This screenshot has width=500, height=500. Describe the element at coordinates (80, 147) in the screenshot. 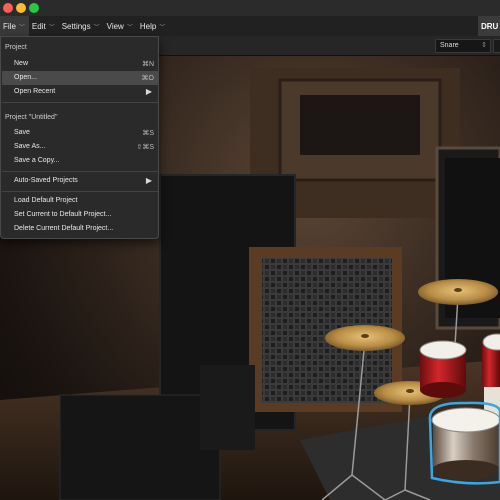

I see `menu-item-save-as: Save As... ⇧⌘S` at that location.